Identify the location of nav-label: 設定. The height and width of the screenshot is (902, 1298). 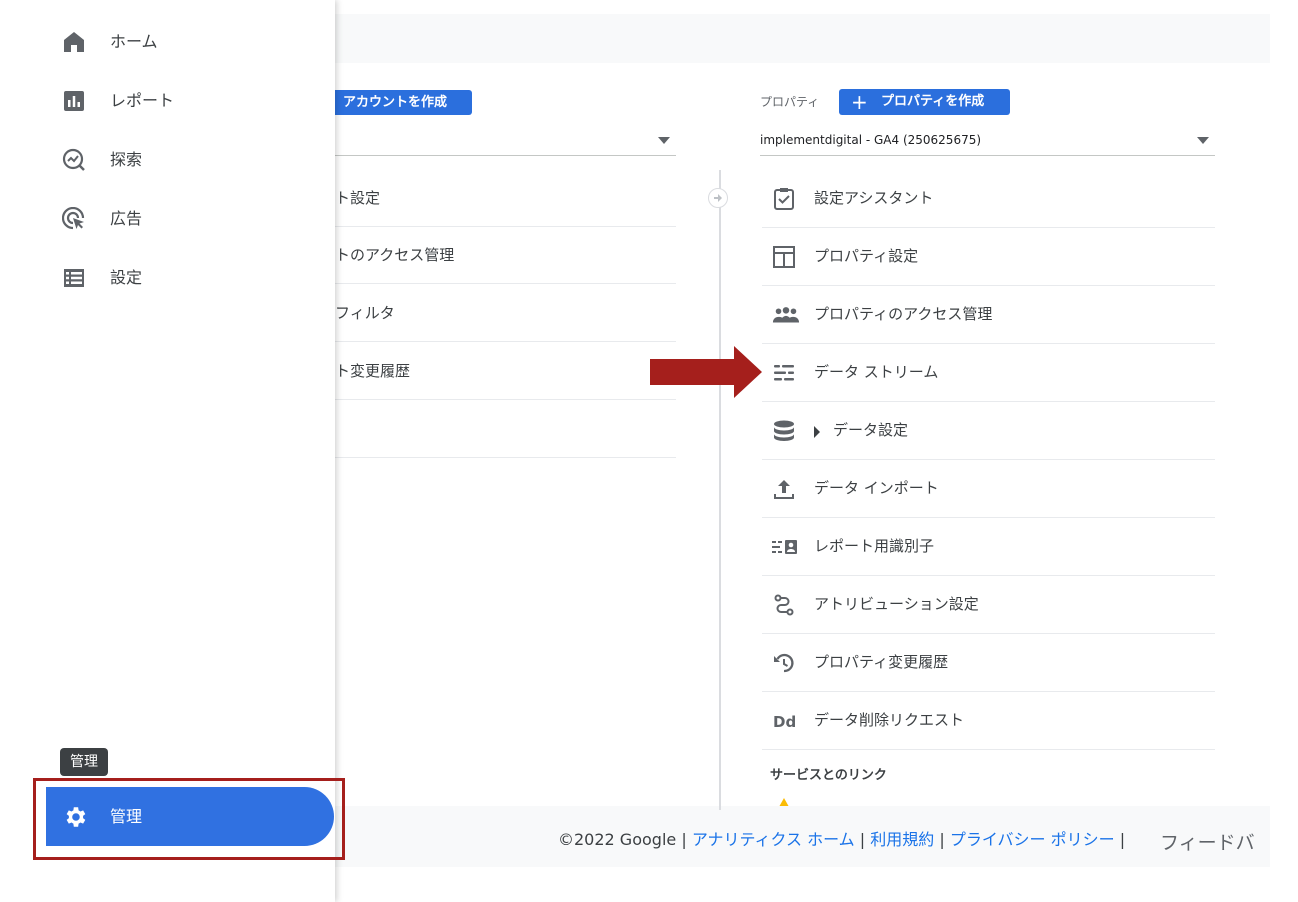
(126, 277).